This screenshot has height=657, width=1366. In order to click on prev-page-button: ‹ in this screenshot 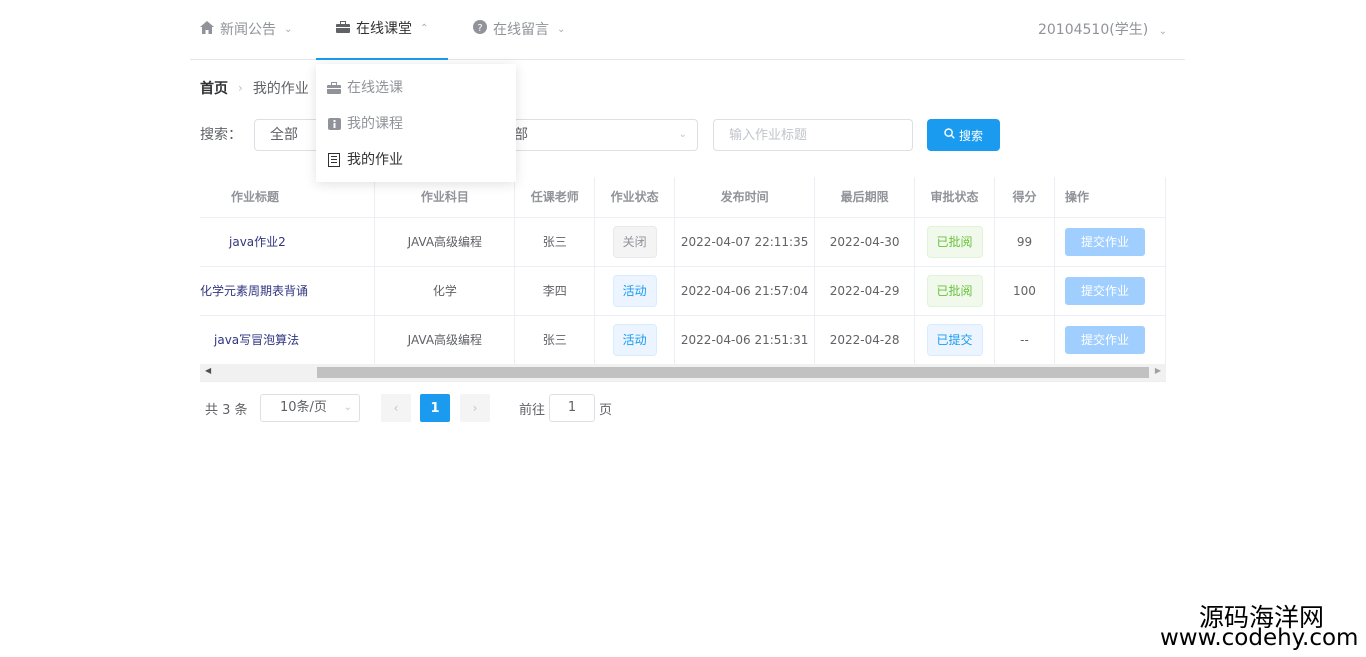, I will do `click(396, 408)`.